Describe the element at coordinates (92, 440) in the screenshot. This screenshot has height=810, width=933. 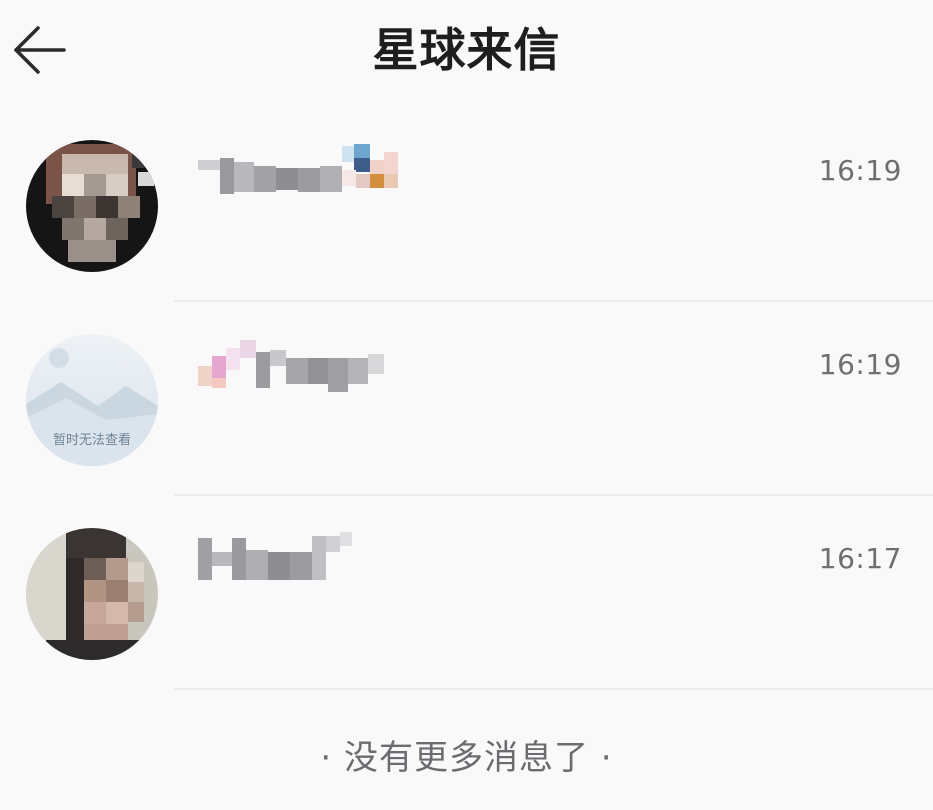
I see `placeholder-label: 暂时无法查看` at that location.